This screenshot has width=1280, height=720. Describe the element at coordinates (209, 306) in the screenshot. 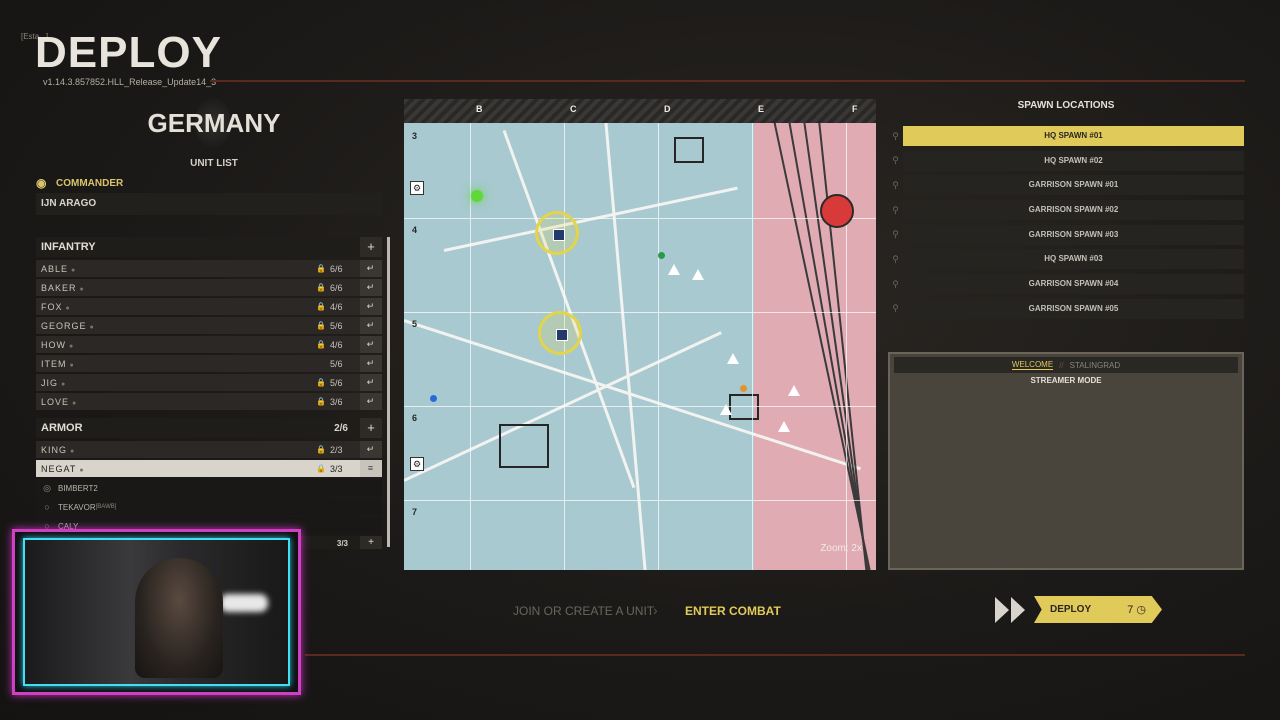

I see `squad-row-fox: FOX ● 🔒 4/6 ↵` at that location.